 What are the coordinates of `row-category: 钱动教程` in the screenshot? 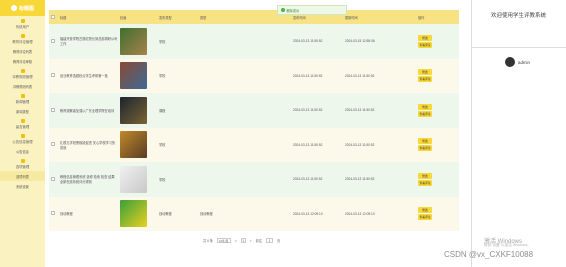 It's located at (206, 214).